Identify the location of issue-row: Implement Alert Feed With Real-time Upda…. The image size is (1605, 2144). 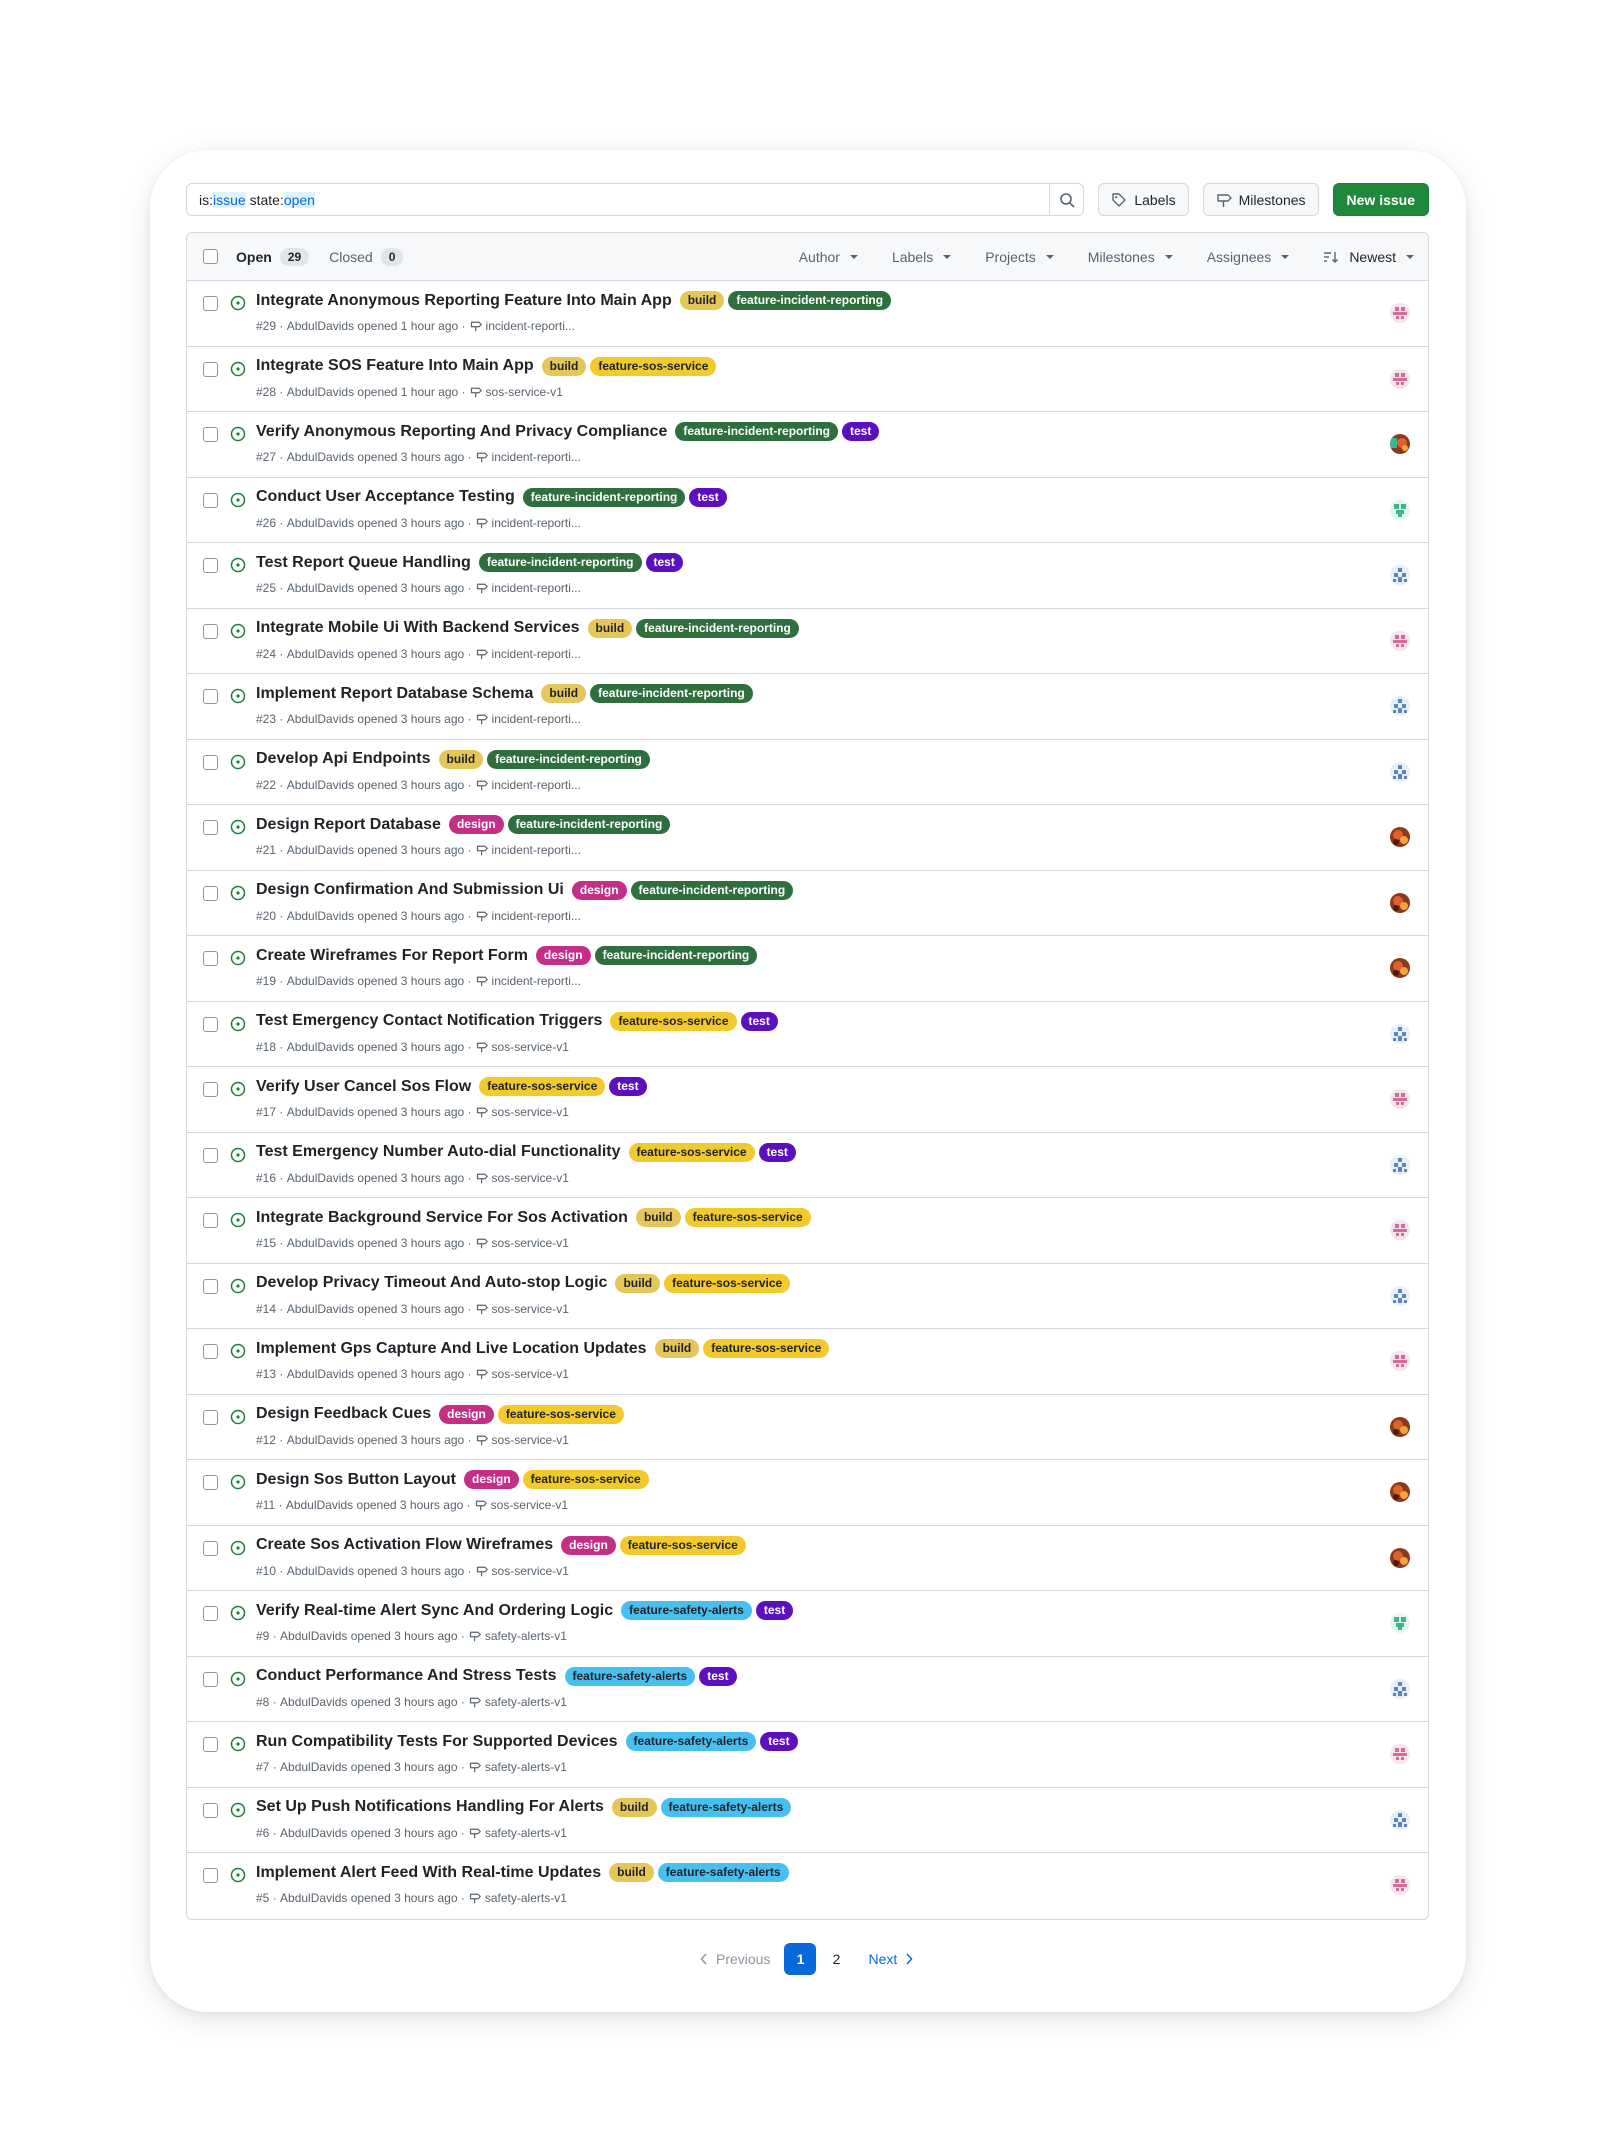
(807, 1886).